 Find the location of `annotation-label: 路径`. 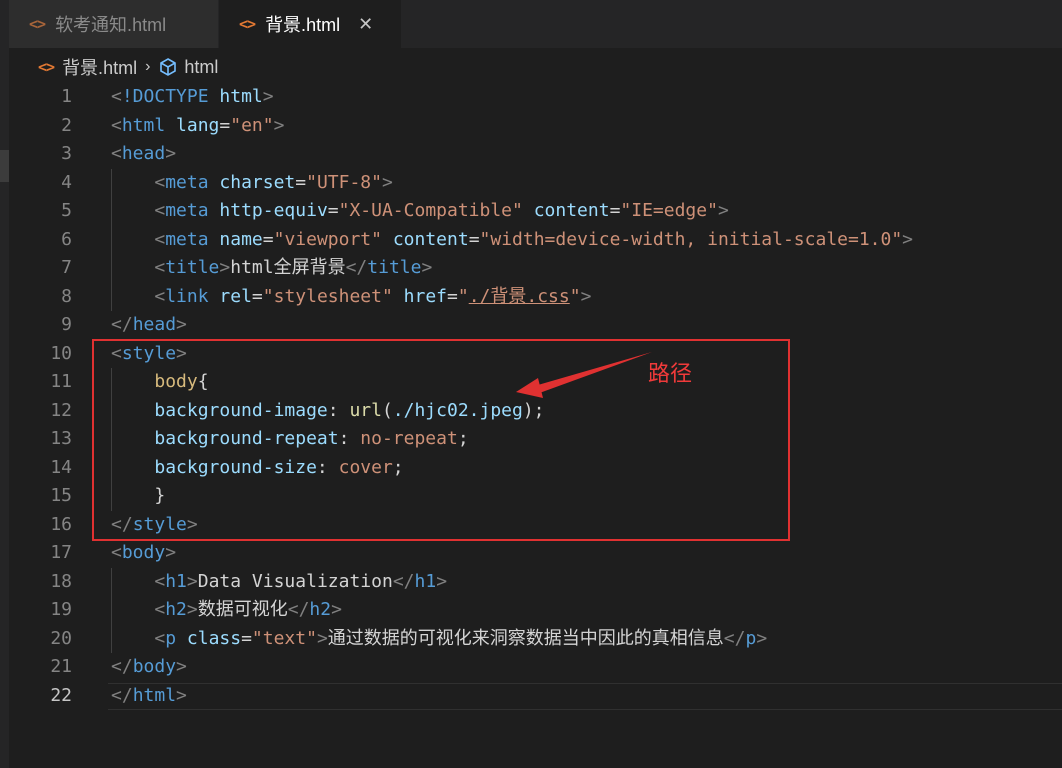

annotation-label: 路径 is located at coordinates (670, 374).